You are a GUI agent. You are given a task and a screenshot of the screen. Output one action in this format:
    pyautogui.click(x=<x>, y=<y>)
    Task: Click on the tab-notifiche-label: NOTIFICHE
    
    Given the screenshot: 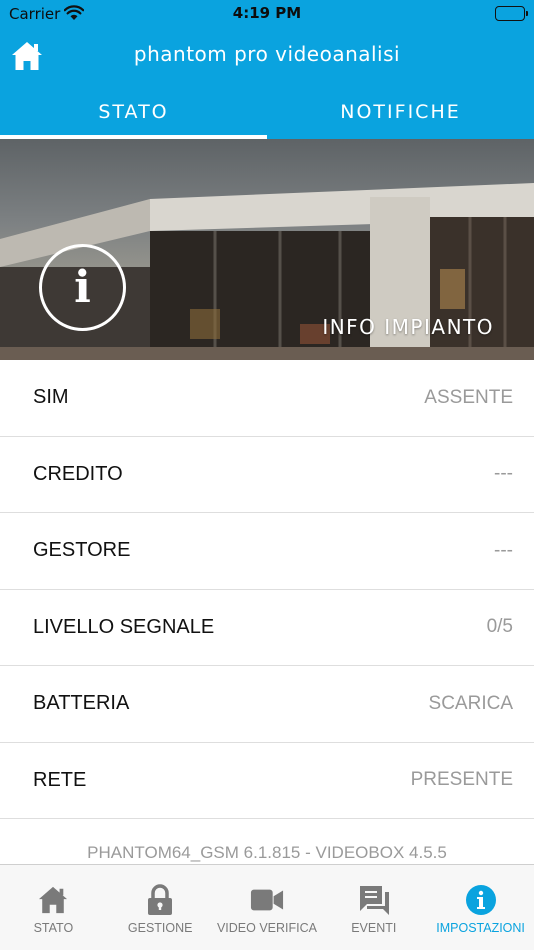 What is the action you would take?
    pyautogui.click(x=400, y=111)
    